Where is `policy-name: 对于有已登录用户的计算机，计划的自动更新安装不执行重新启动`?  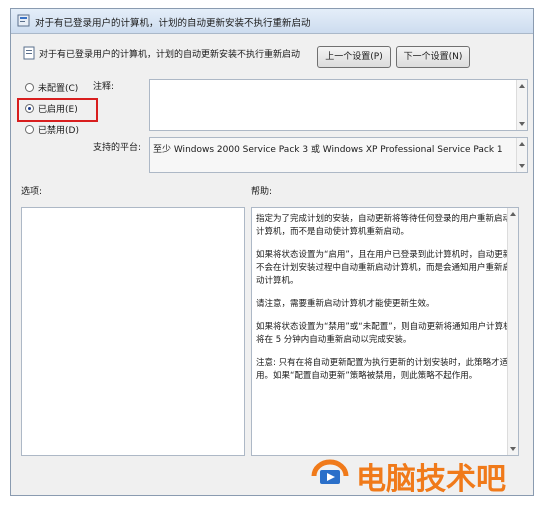 policy-name: 对于有已登录用户的计算机，计划的自动更新安装不执行重新启动 is located at coordinates (170, 55).